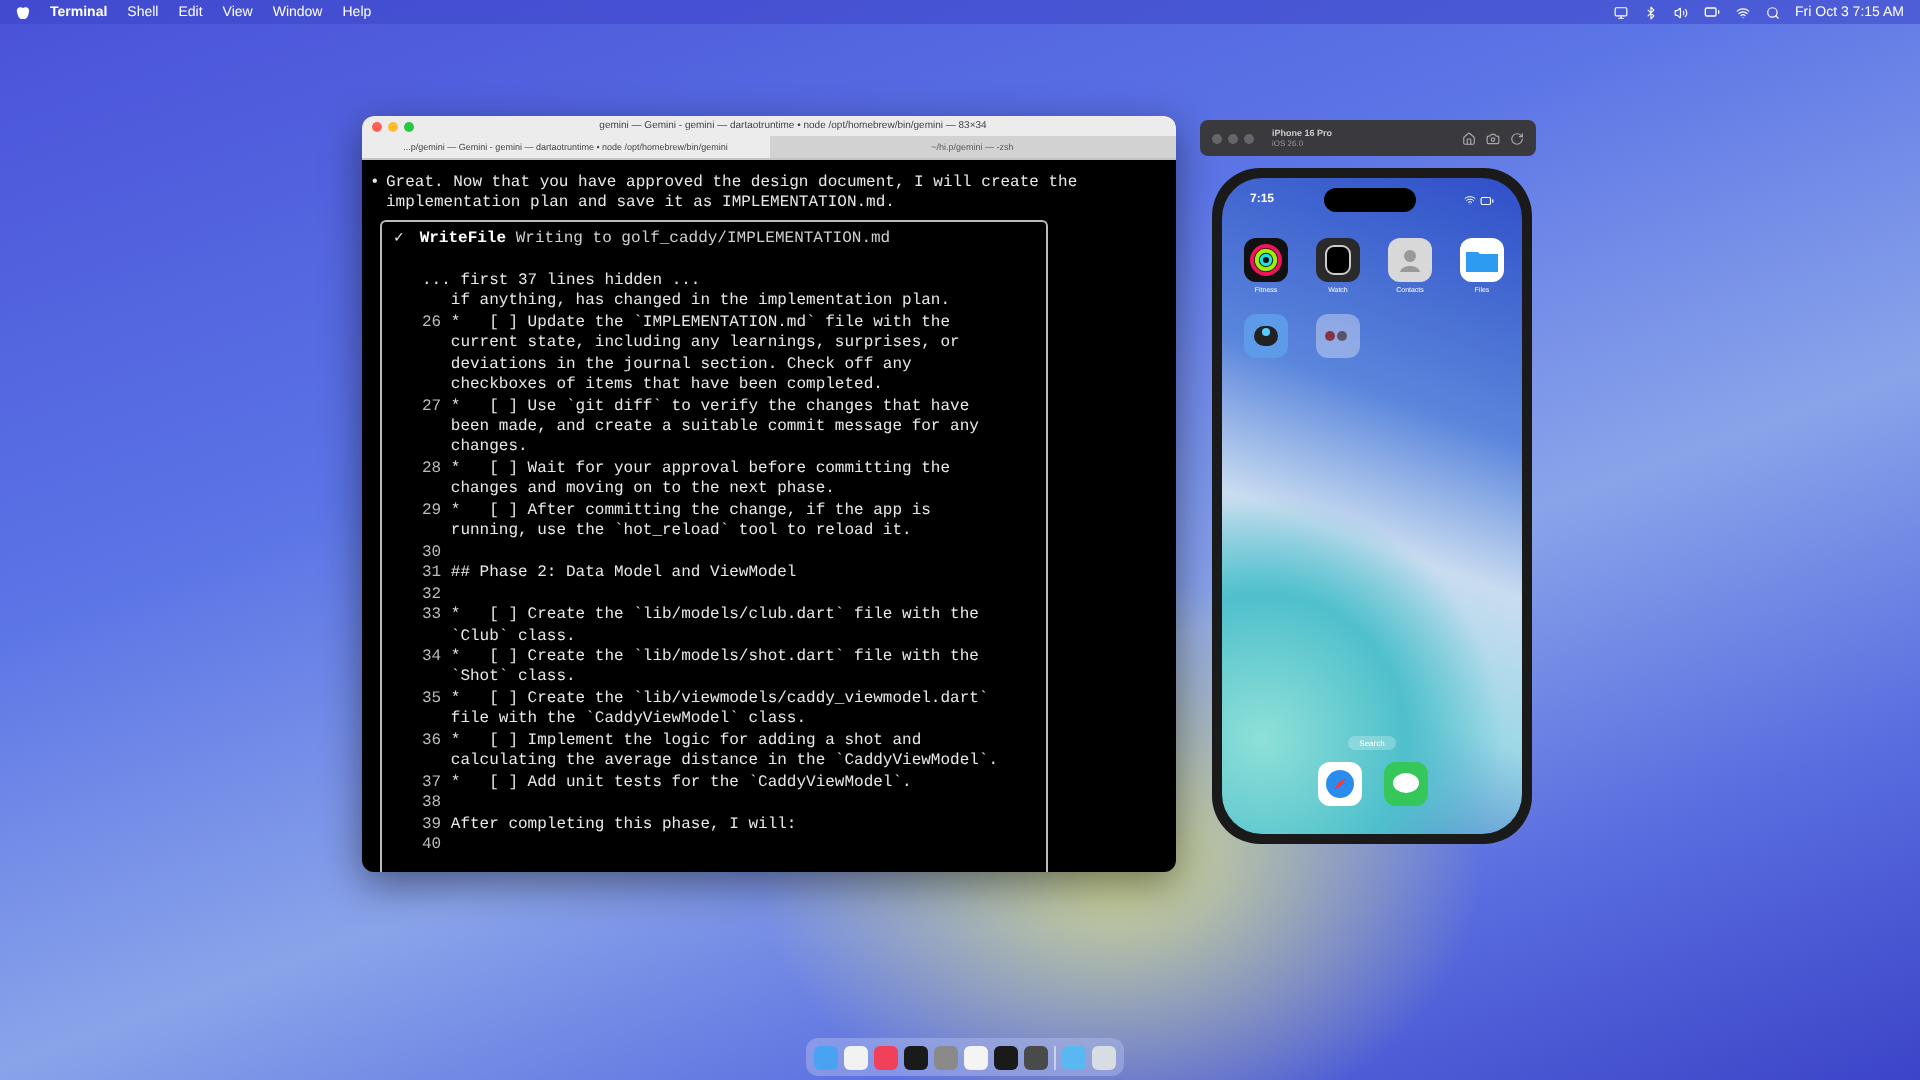  Describe the element at coordinates (399, 240) in the screenshot. I see `check-glyph: ✓` at that location.